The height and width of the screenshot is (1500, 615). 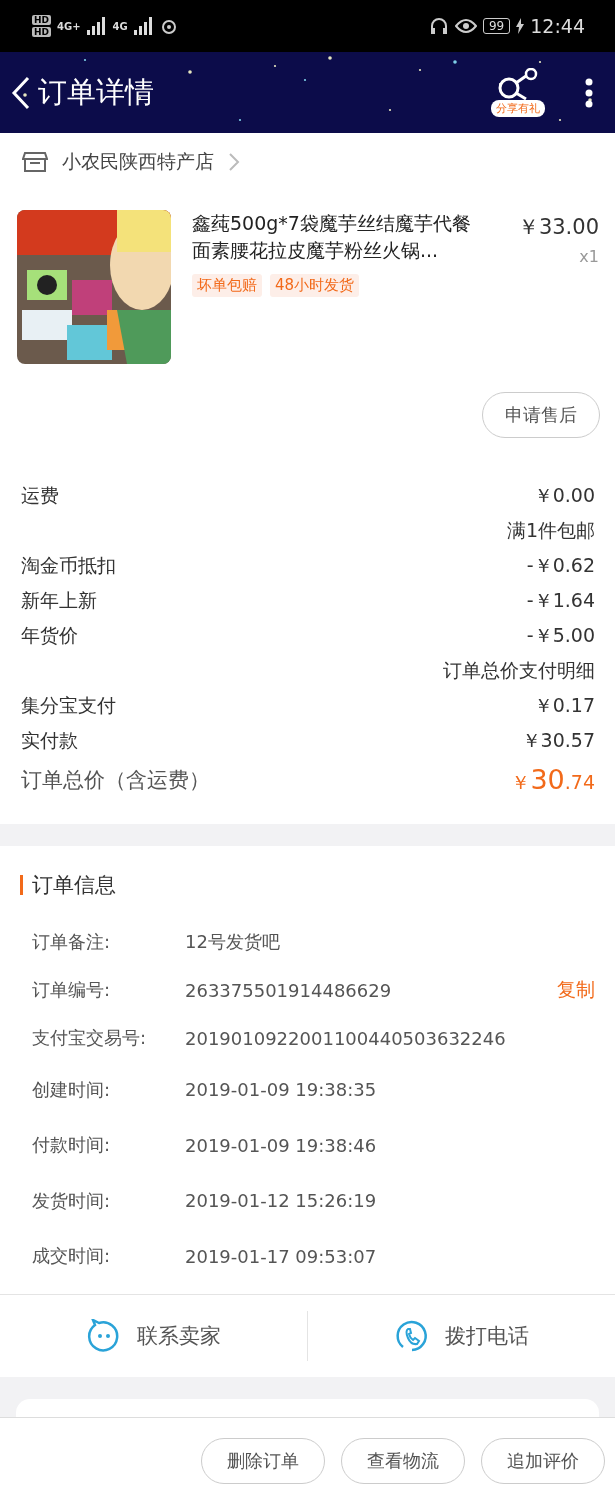 I want to click on more-icon, so click(x=589, y=92).